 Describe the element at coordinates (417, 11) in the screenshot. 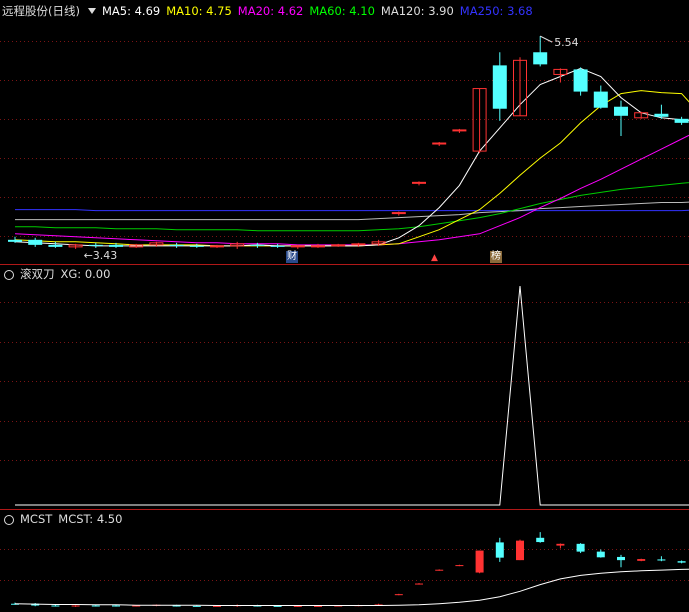

I see `ma120-label: MA120: 3.90` at that location.